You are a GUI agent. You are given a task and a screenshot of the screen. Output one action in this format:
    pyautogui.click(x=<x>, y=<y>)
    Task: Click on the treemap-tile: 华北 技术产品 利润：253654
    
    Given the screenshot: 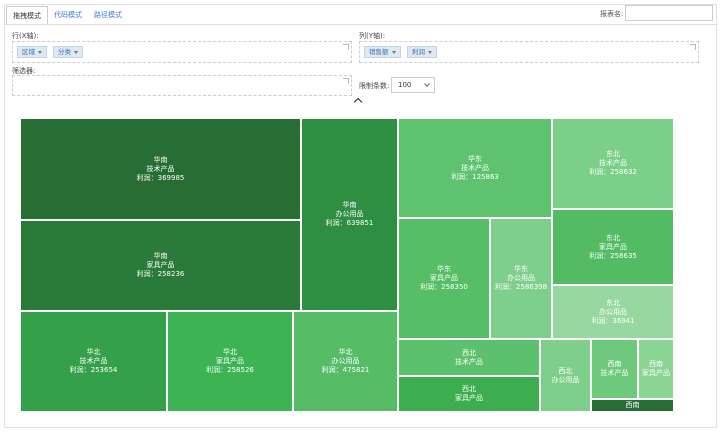 What is the action you would take?
    pyautogui.click(x=93, y=361)
    